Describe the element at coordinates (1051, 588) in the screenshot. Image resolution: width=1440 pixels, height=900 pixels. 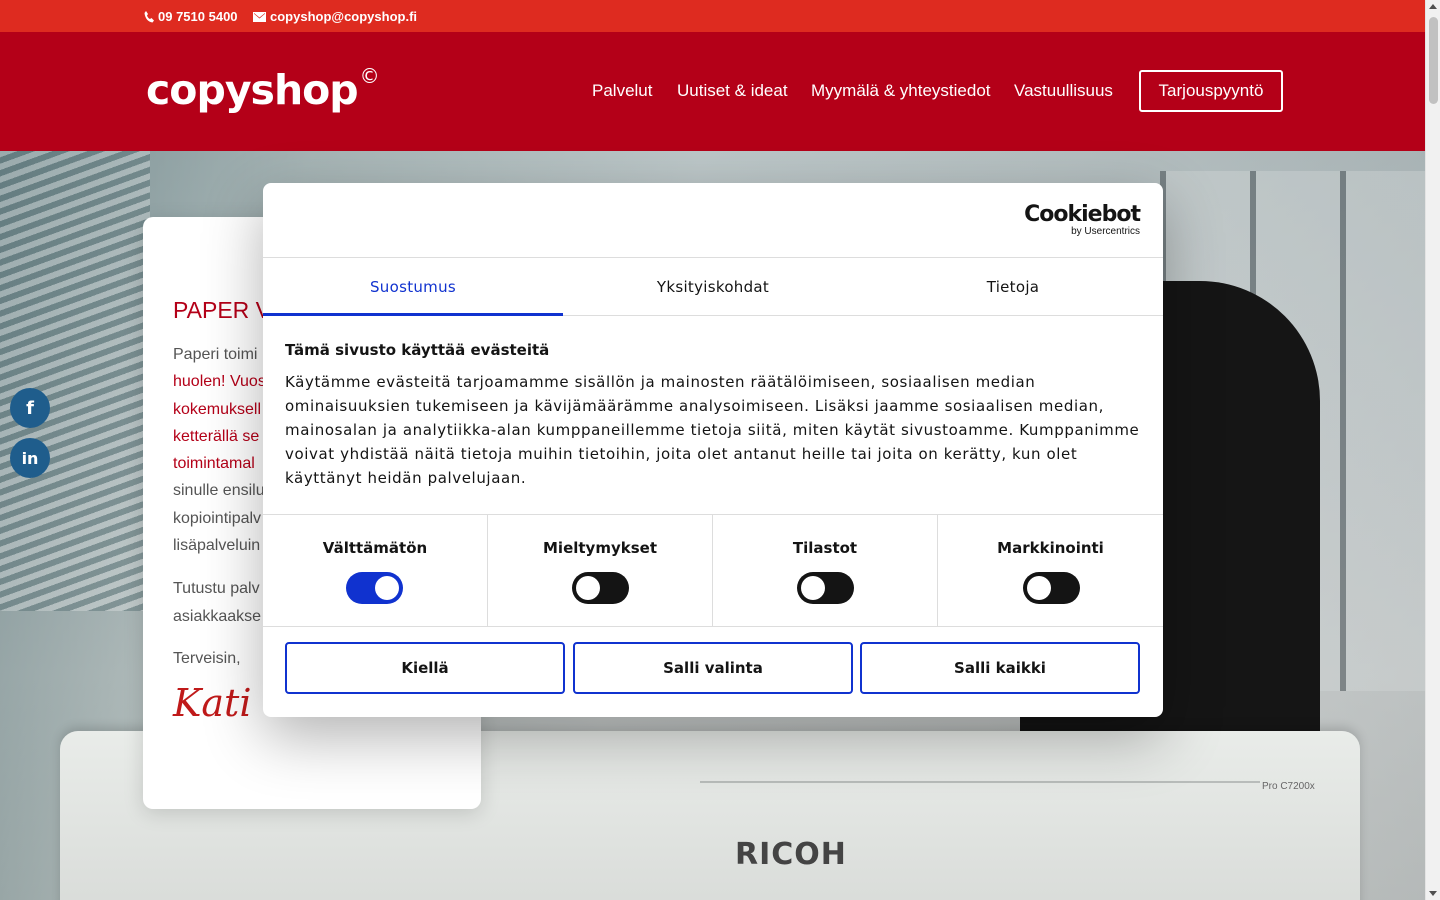
I see `marketing-toggle` at that location.